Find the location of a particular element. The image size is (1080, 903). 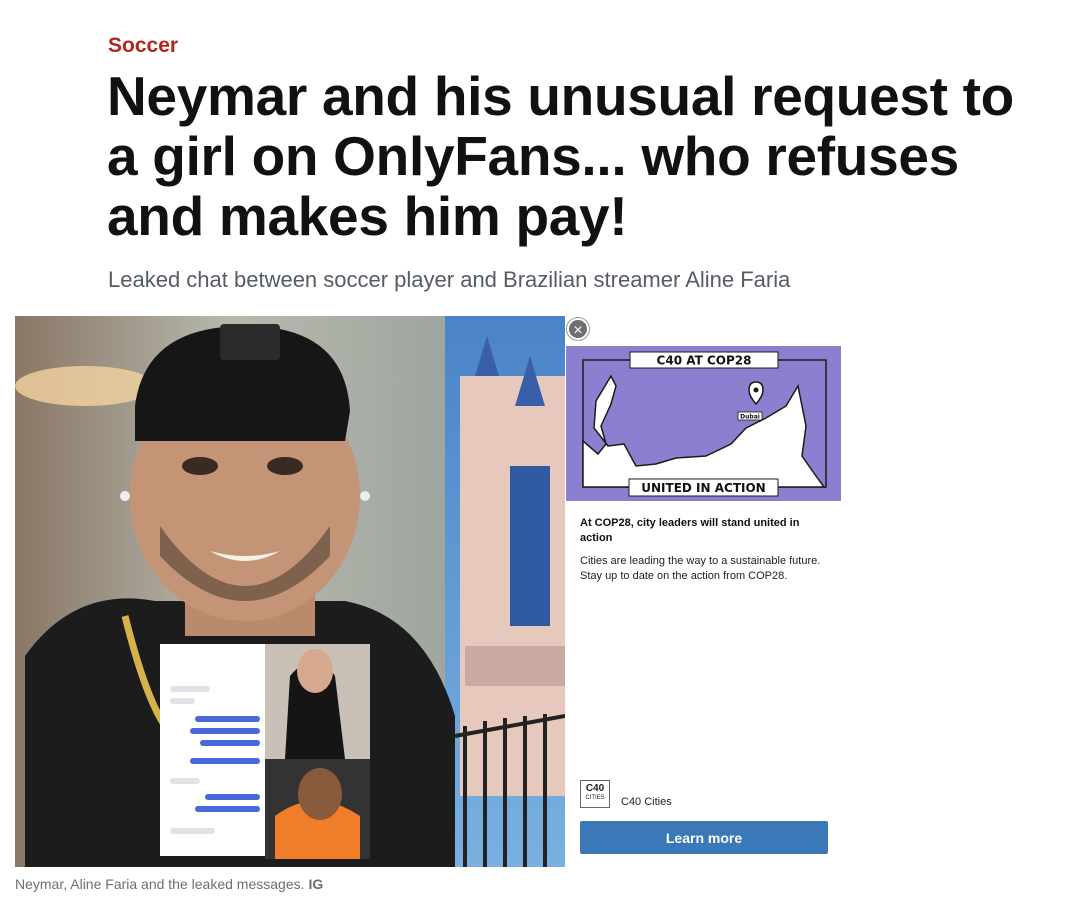

advertiser-name: C40 Cities is located at coordinates (646, 802).